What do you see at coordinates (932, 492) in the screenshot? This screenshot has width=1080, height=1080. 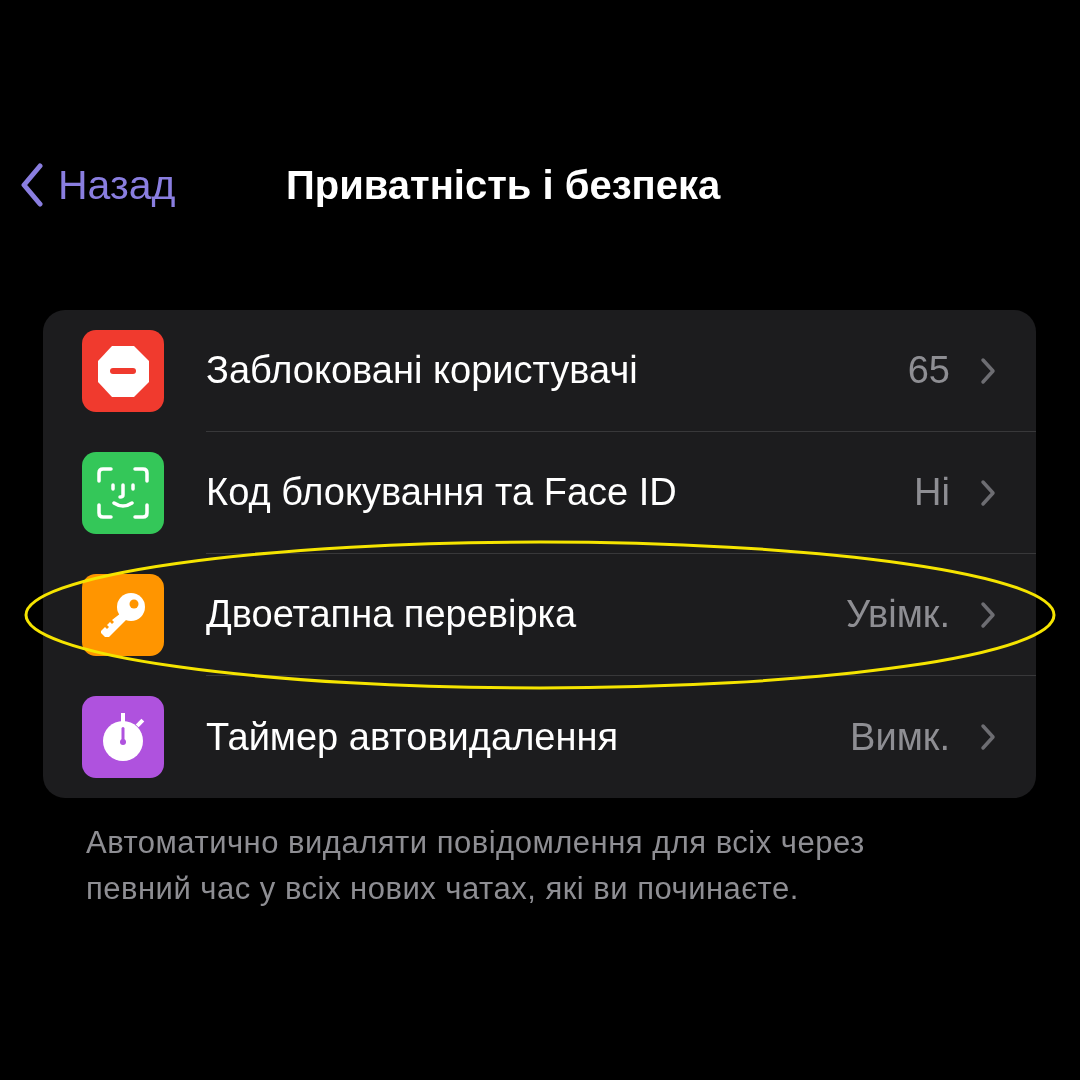 I see `row-value: Ні` at bounding box center [932, 492].